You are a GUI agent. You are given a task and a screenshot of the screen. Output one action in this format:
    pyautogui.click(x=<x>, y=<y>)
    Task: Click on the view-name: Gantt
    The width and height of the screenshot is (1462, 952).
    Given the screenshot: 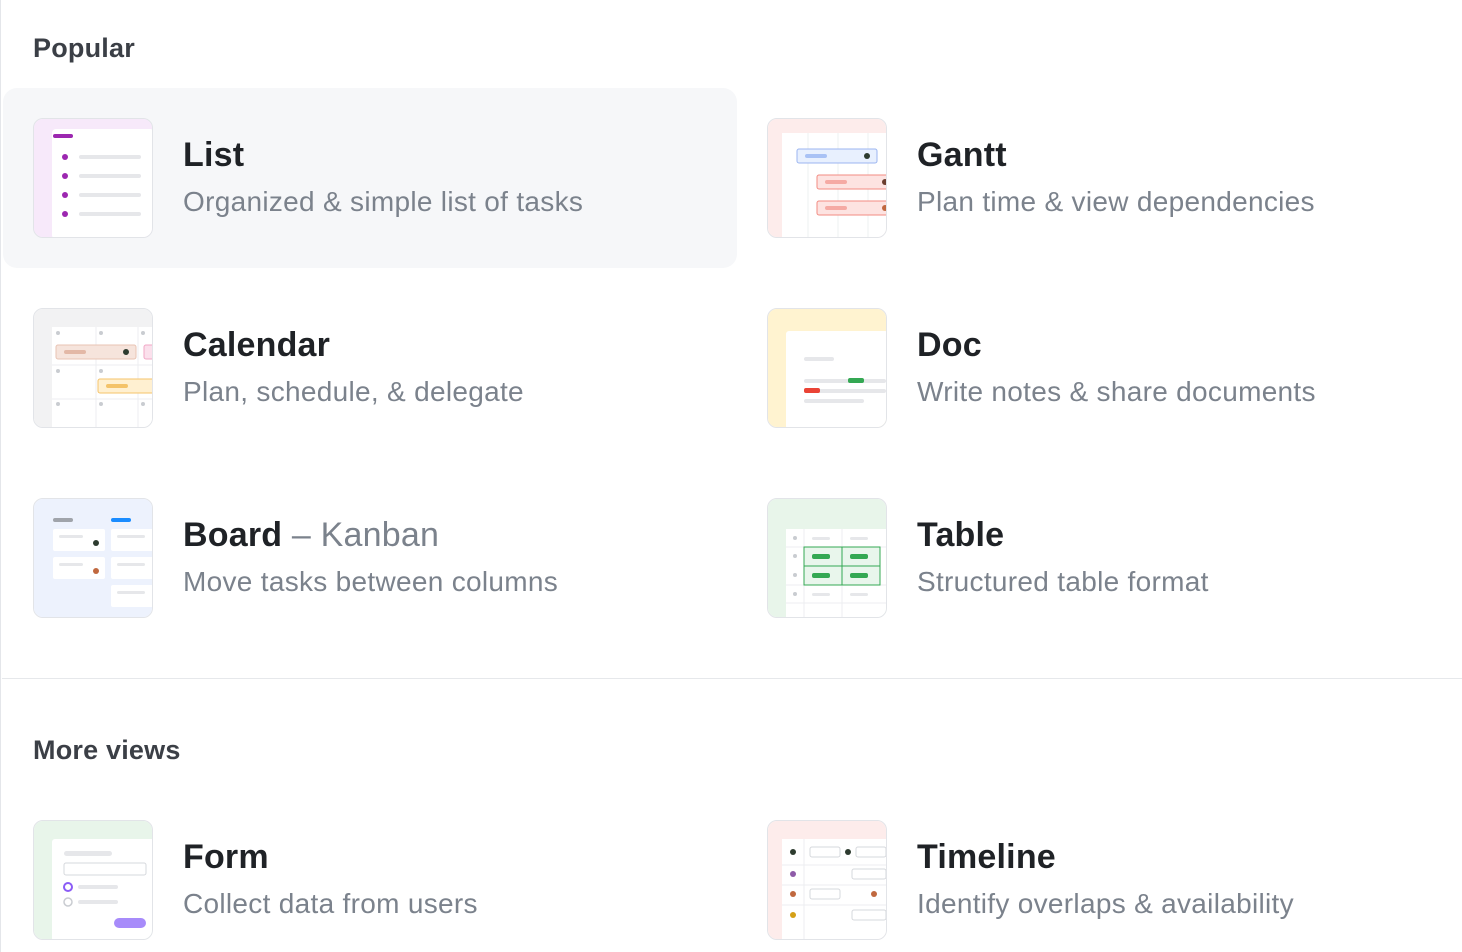 What is the action you would take?
    pyautogui.click(x=962, y=155)
    